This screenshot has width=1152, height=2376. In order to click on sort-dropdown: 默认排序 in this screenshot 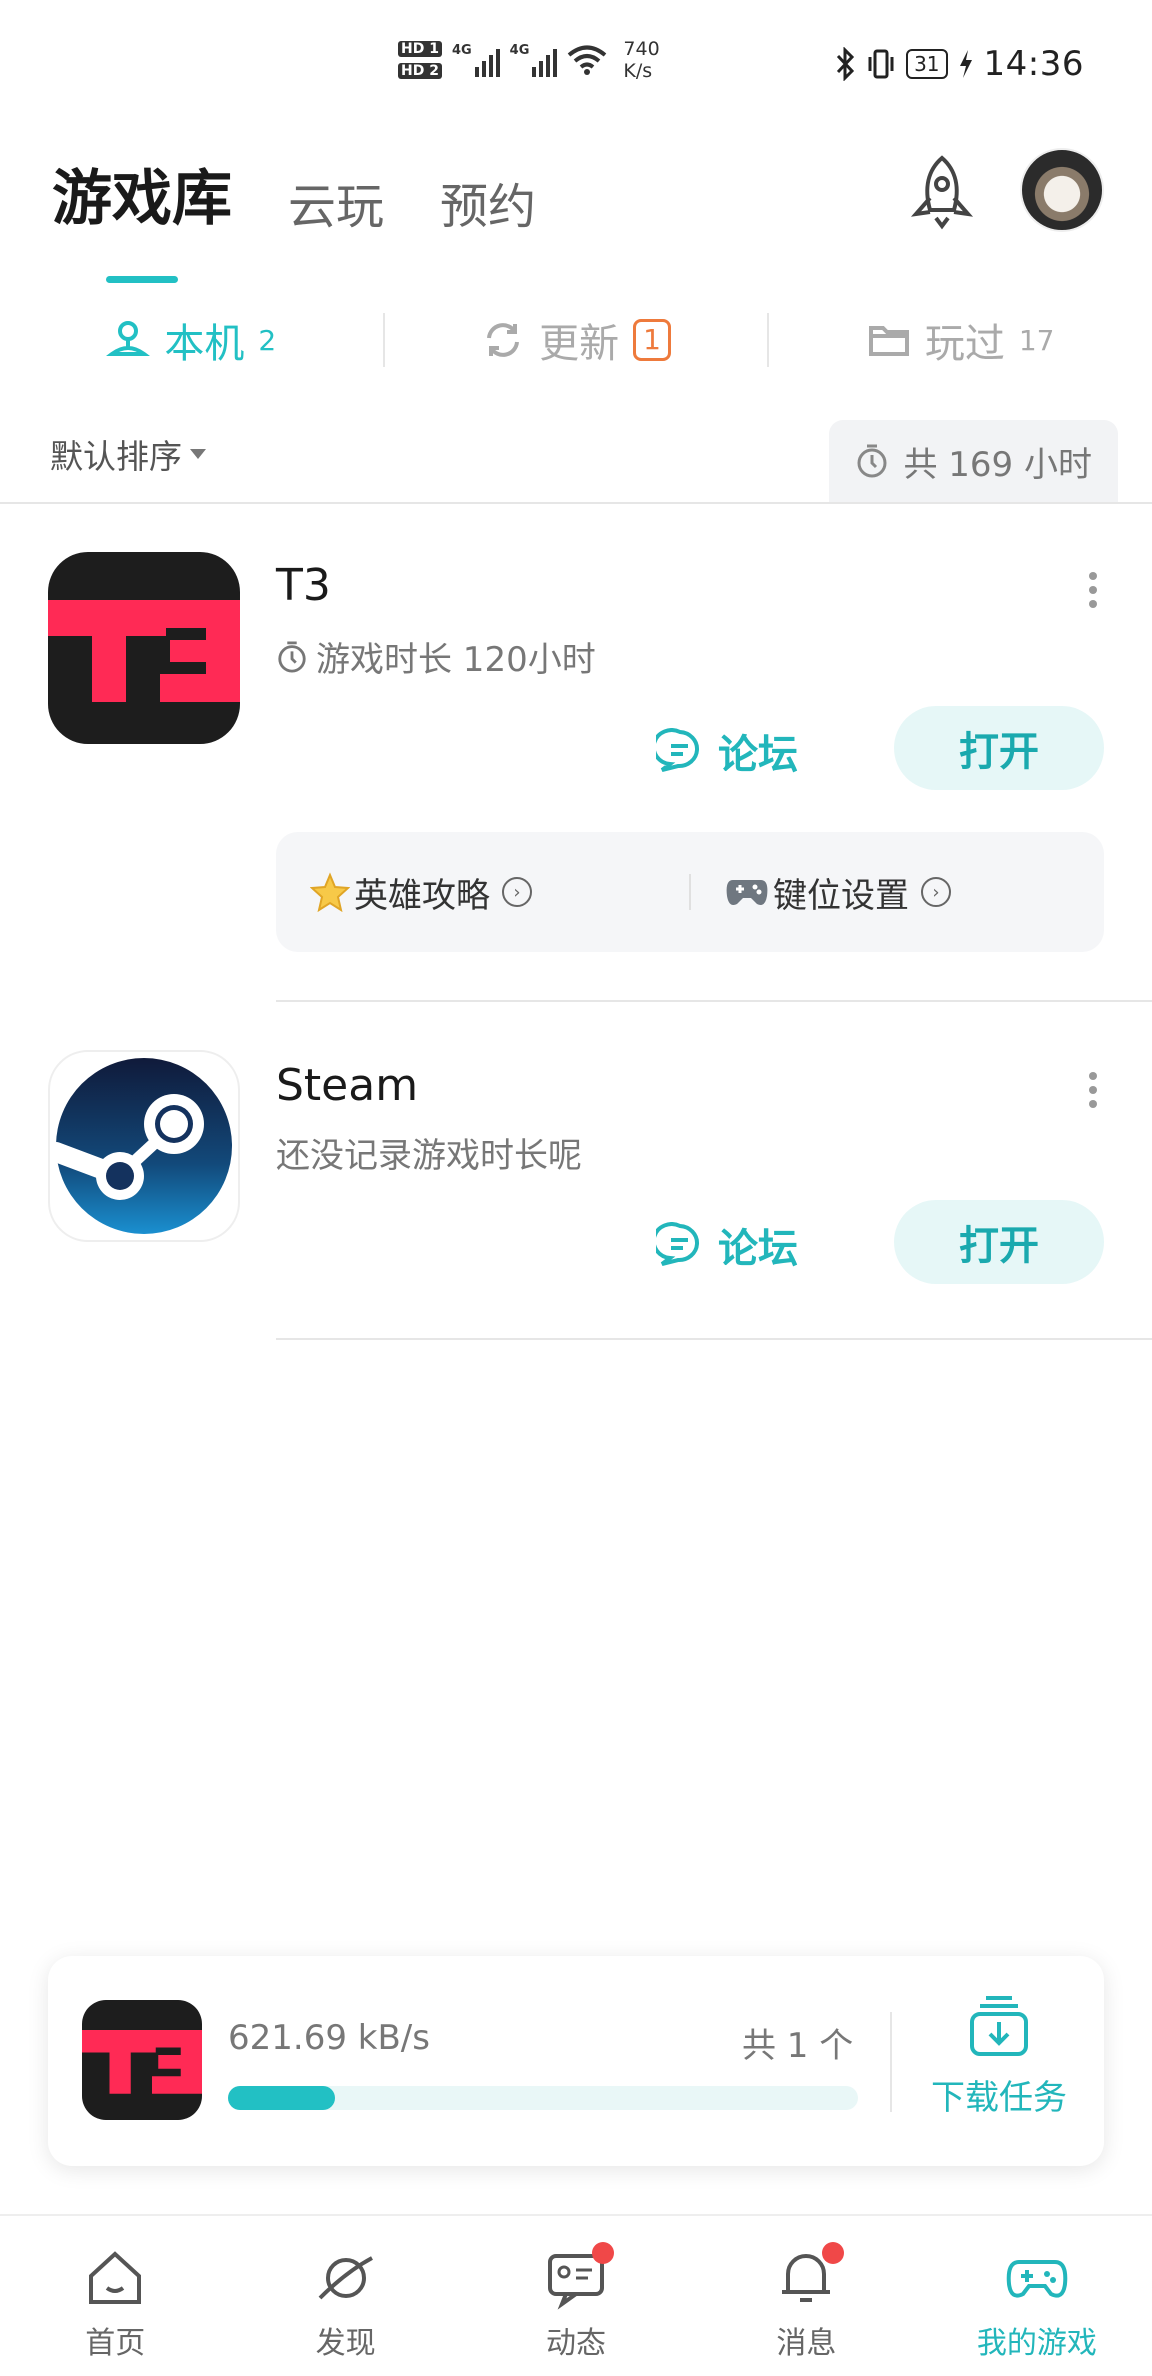, I will do `click(128, 454)`.